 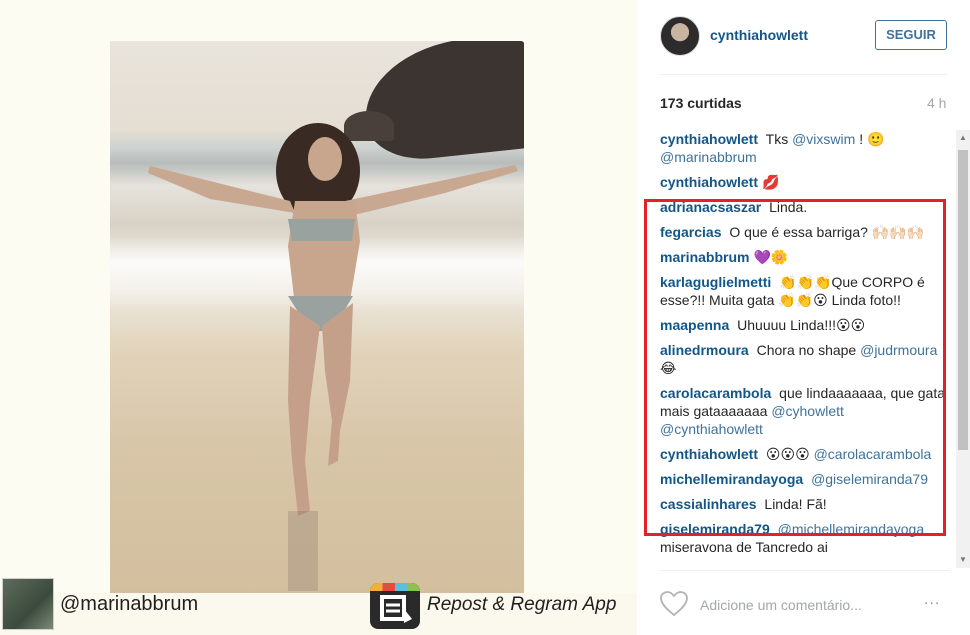 What do you see at coordinates (701, 103) in the screenshot?
I see `likes-count: 173 curtidas` at bounding box center [701, 103].